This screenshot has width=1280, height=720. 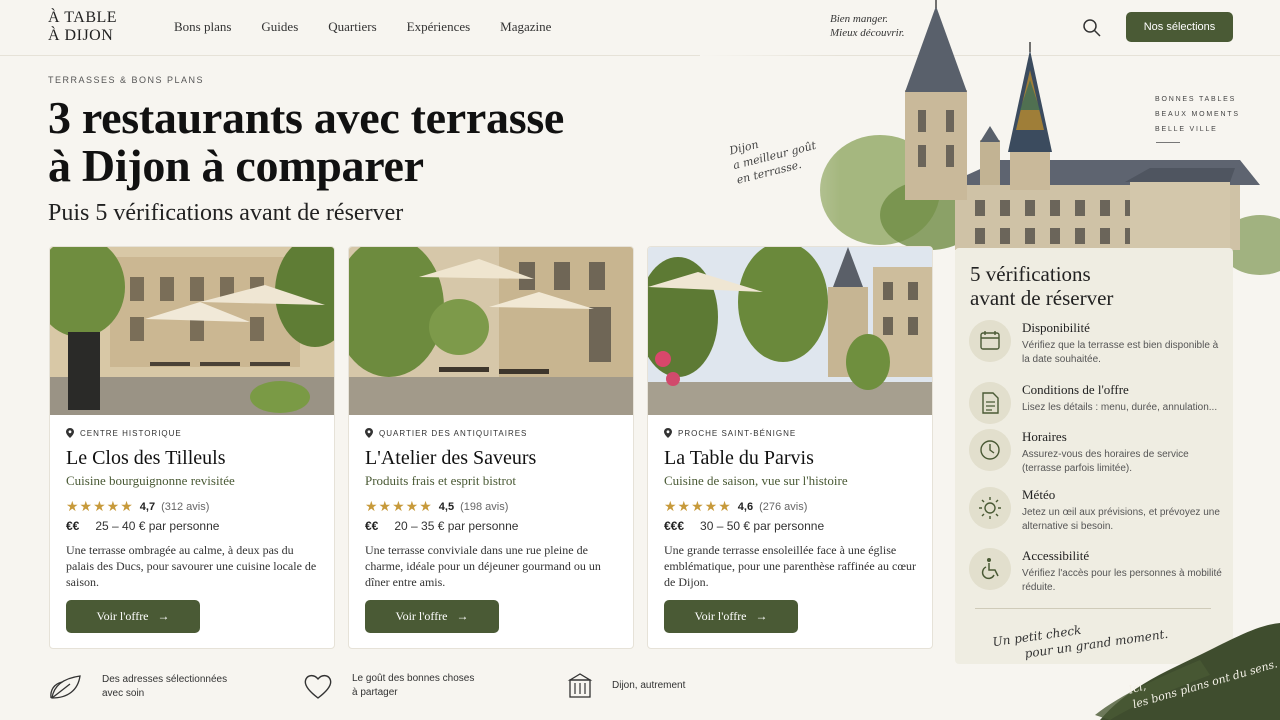 What do you see at coordinates (146, 458) in the screenshot?
I see `restaurant-name: Le Clos des Tilleuls` at bounding box center [146, 458].